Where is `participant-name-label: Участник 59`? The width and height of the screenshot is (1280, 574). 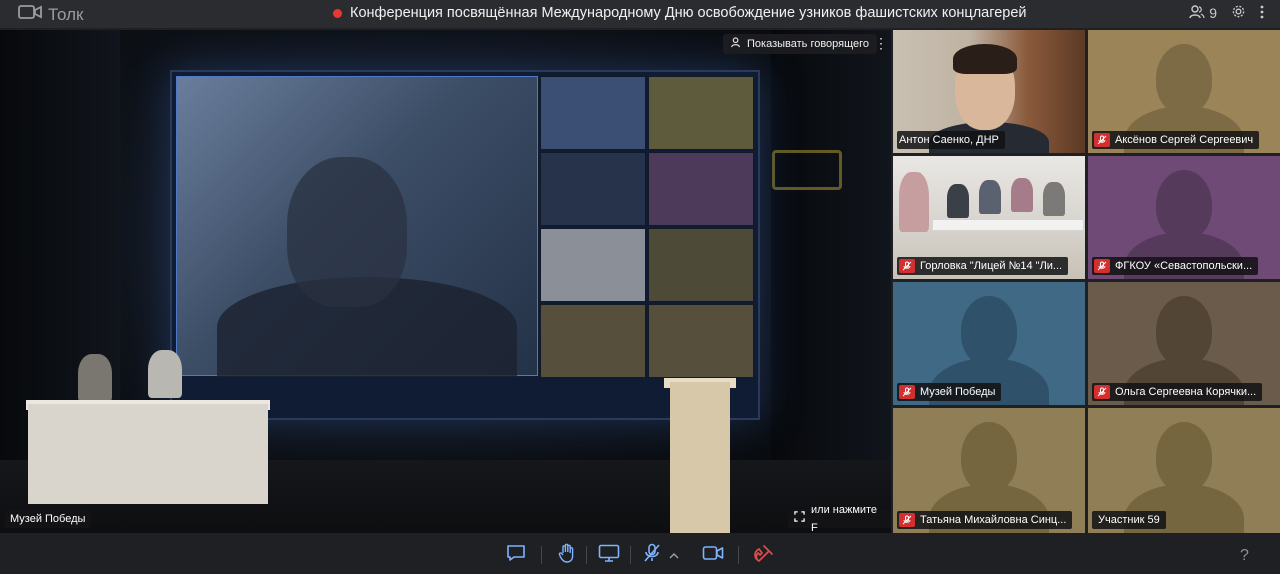
participant-name-label: Участник 59 is located at coordinates (1129, 520).